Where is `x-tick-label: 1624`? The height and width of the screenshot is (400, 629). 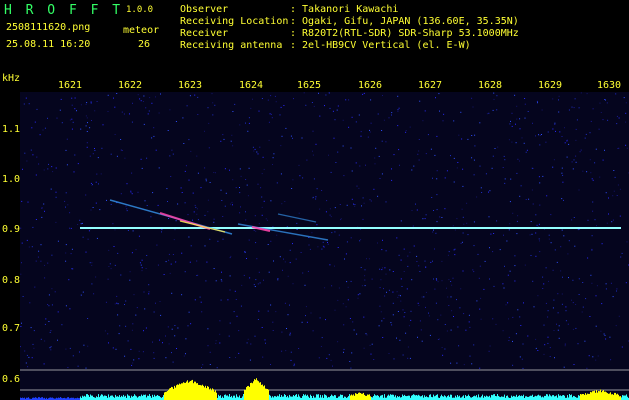
x-tick-label: 1624 is located at coordinates (251, 85).